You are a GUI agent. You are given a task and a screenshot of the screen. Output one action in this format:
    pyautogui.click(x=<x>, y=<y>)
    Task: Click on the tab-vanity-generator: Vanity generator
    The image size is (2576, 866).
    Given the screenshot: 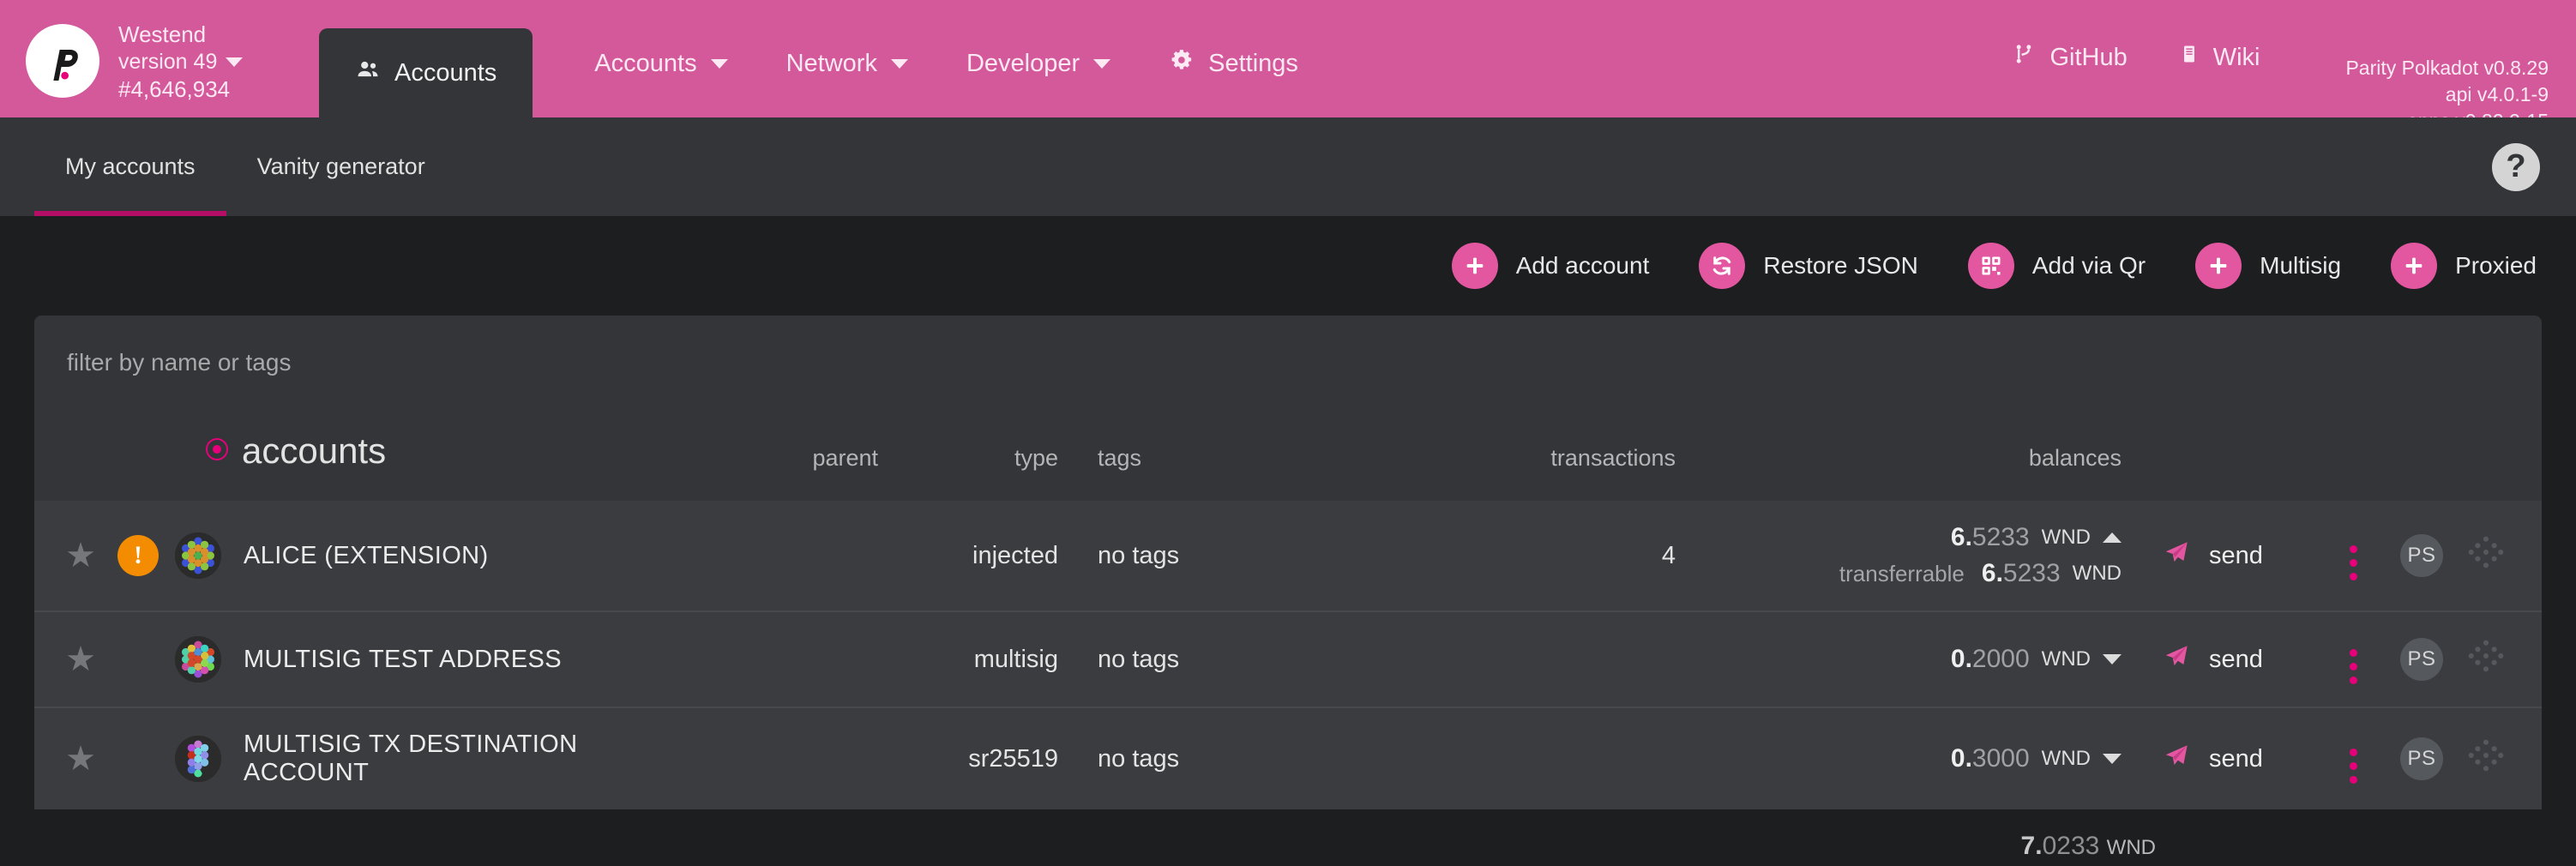 What is the action you would take?
    pyautogui.click(x=341, y=166)
    